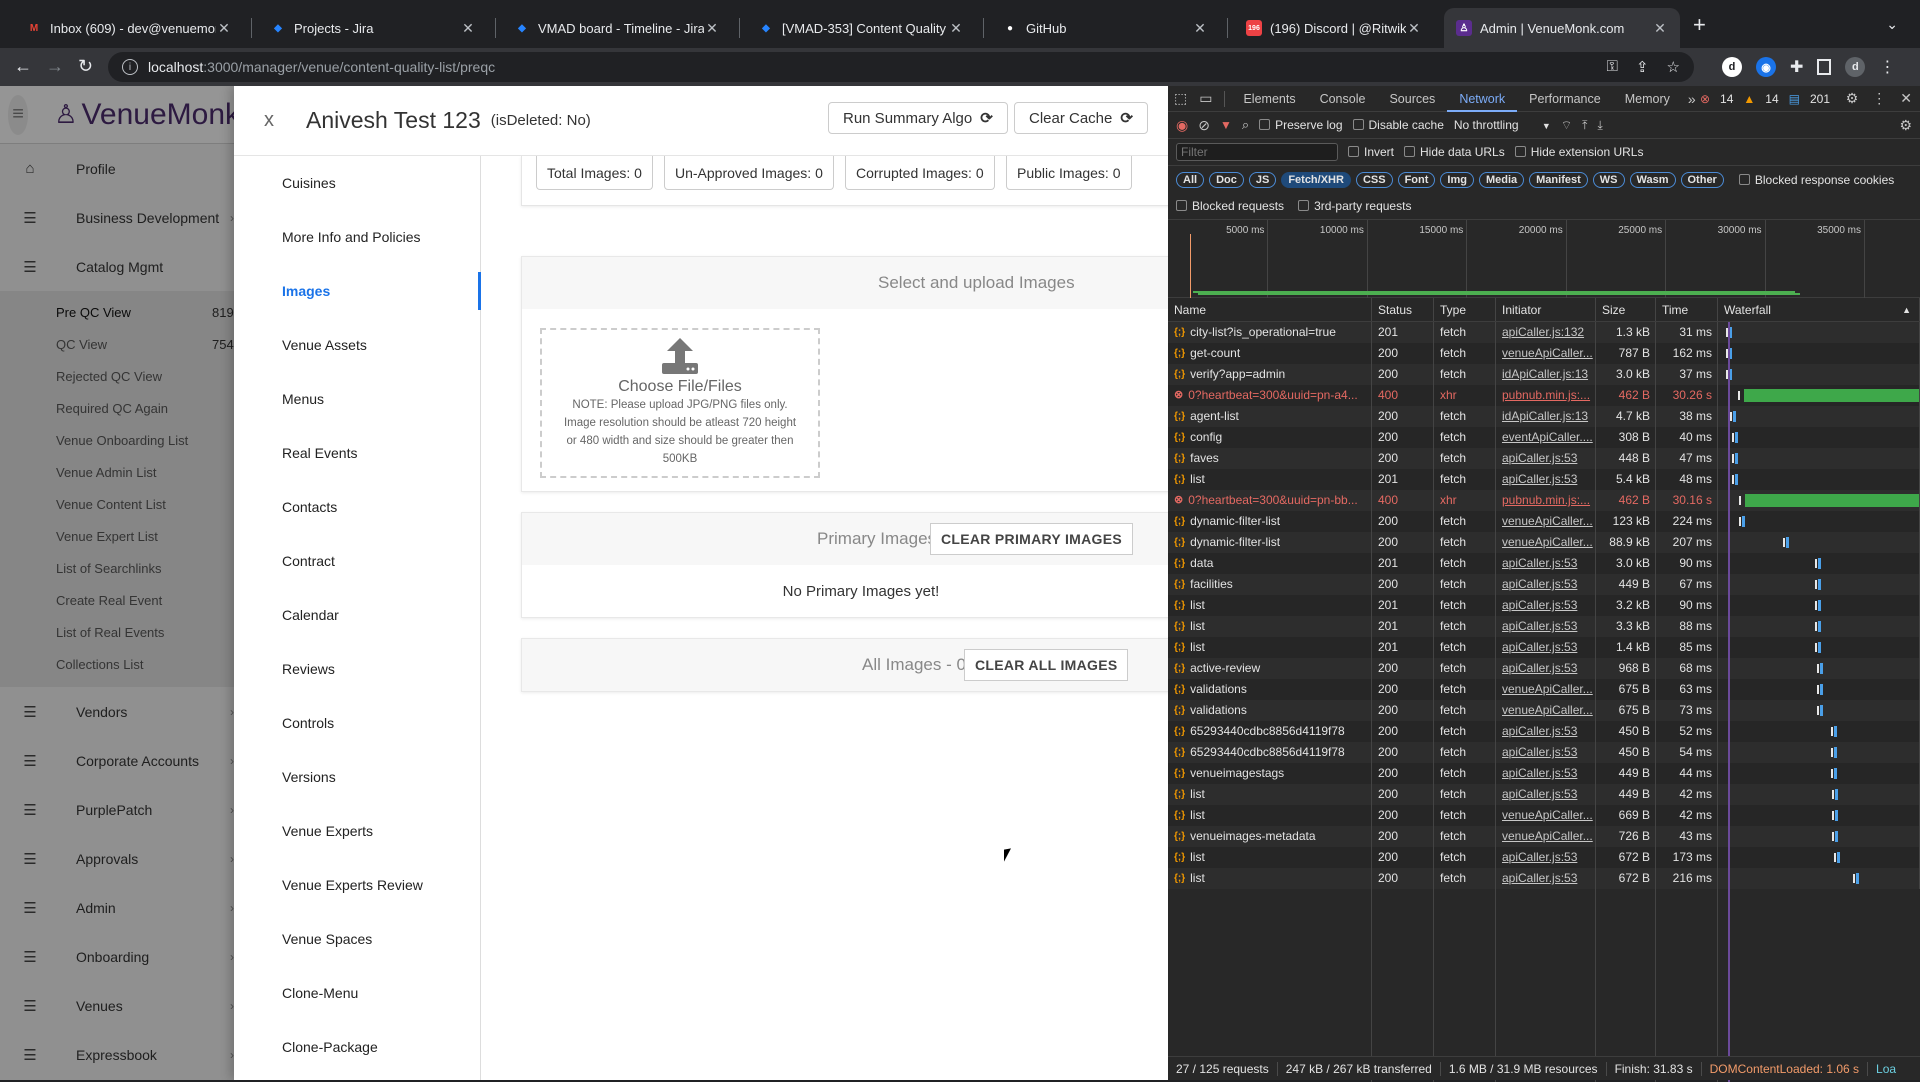  What do you see at coordinates (1819, 309) in the screenshot?
I see `column-header: Waterfall ▲` at bounding box center [1819, 309].